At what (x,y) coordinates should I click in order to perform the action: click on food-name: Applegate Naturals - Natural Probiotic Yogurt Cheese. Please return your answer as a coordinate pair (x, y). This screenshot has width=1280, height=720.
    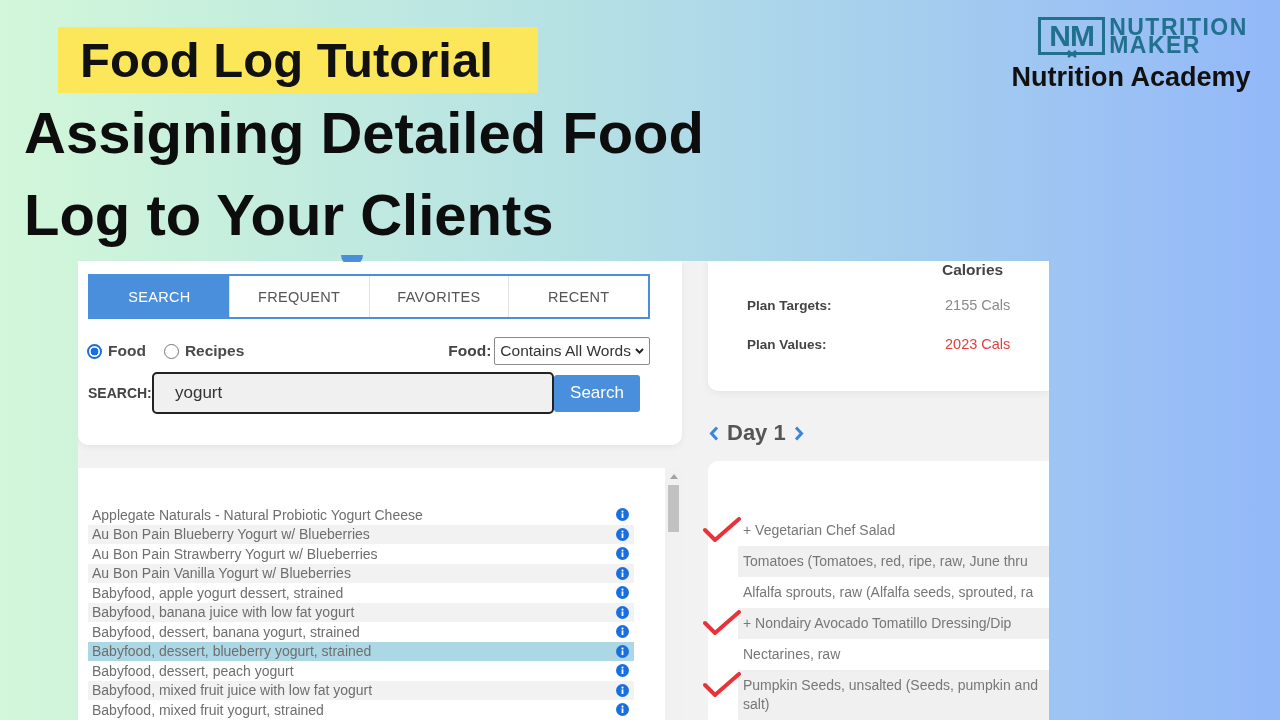
    Looking at the image, I should click on (257, 514).